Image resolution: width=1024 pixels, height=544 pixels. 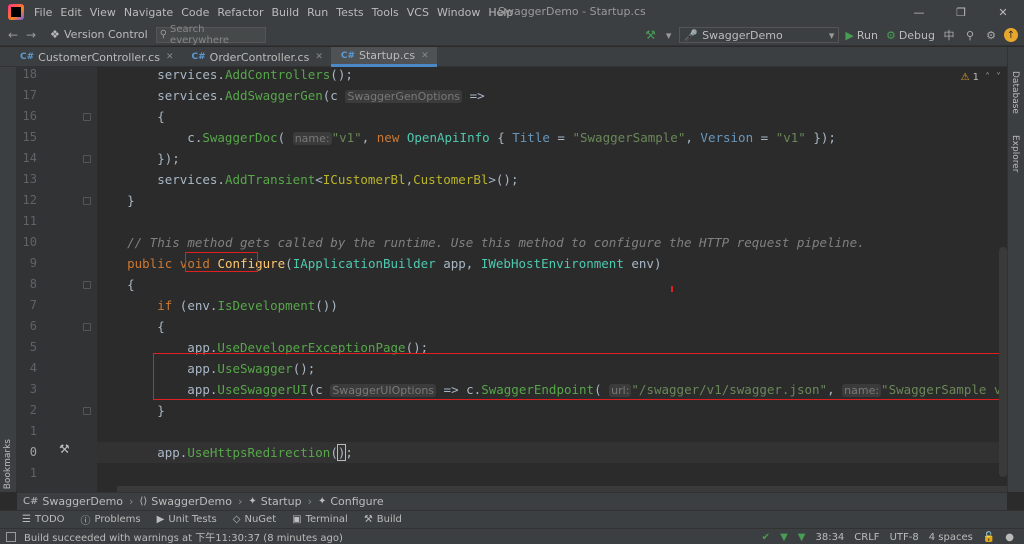 What do you see at coordinates (8, 464) in the screenshot?
I see `bookmarks-panel-toggle: Bookmarks` at bounding box center [8, 464].